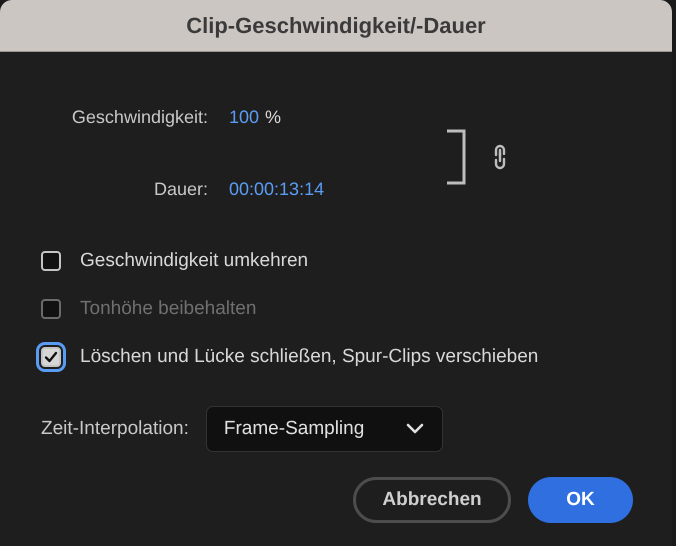 This screenshot has height=546, width=676. I want to click on checkbox-label: Löschen und Lücke schließen, Spur-Clips verschieben, so click(309, 357).